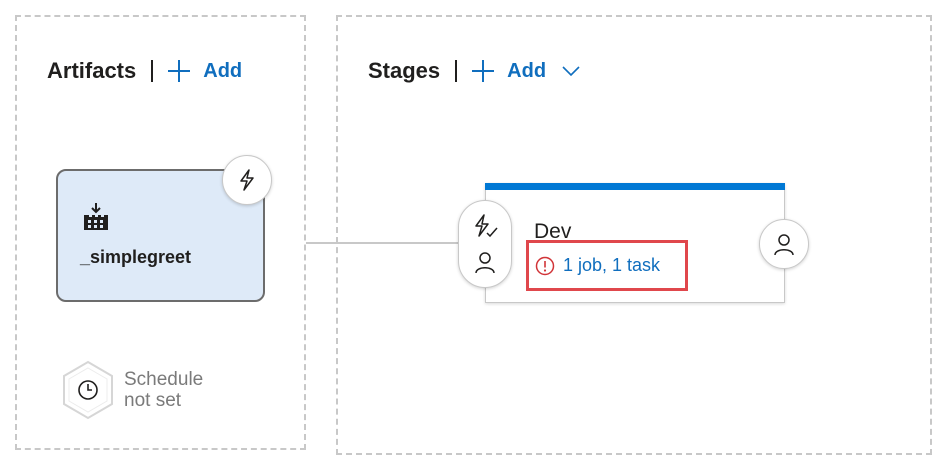 The width and height of the screenshot is (941, 466). I want to click on stage-tasks-label: 1 job, 1 task, so click(612, 265).